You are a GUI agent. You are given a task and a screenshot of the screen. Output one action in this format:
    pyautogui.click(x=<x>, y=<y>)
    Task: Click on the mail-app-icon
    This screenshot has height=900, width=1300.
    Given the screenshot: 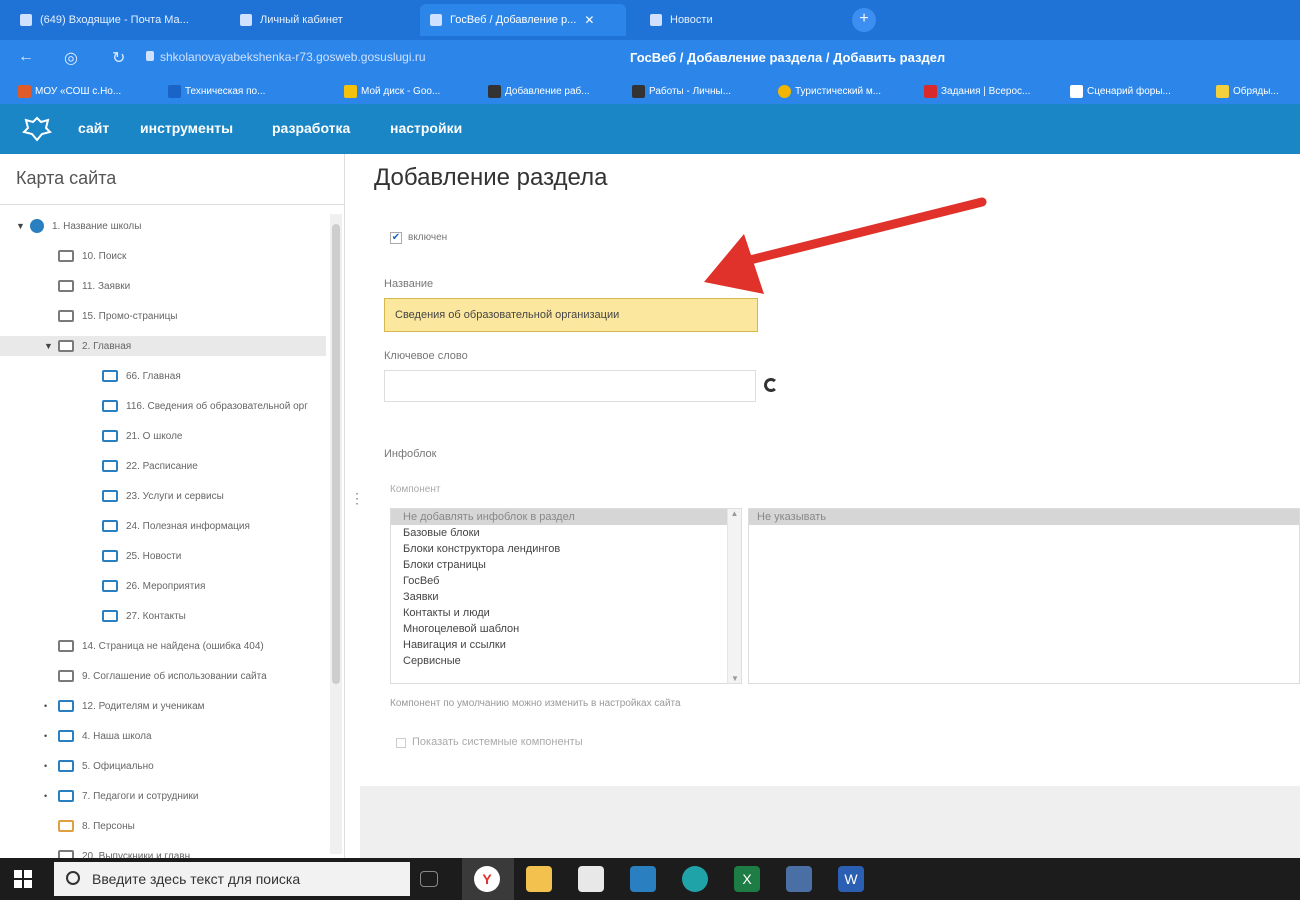 What is the action you would take?
    pyautogui.click(x=643, y=879)
    